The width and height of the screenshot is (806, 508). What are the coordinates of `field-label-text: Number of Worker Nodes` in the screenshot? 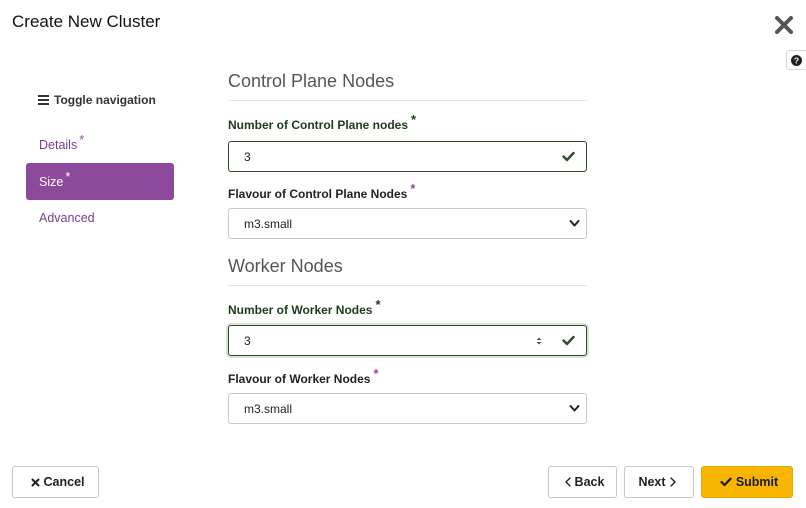 It's located at (300, 310).